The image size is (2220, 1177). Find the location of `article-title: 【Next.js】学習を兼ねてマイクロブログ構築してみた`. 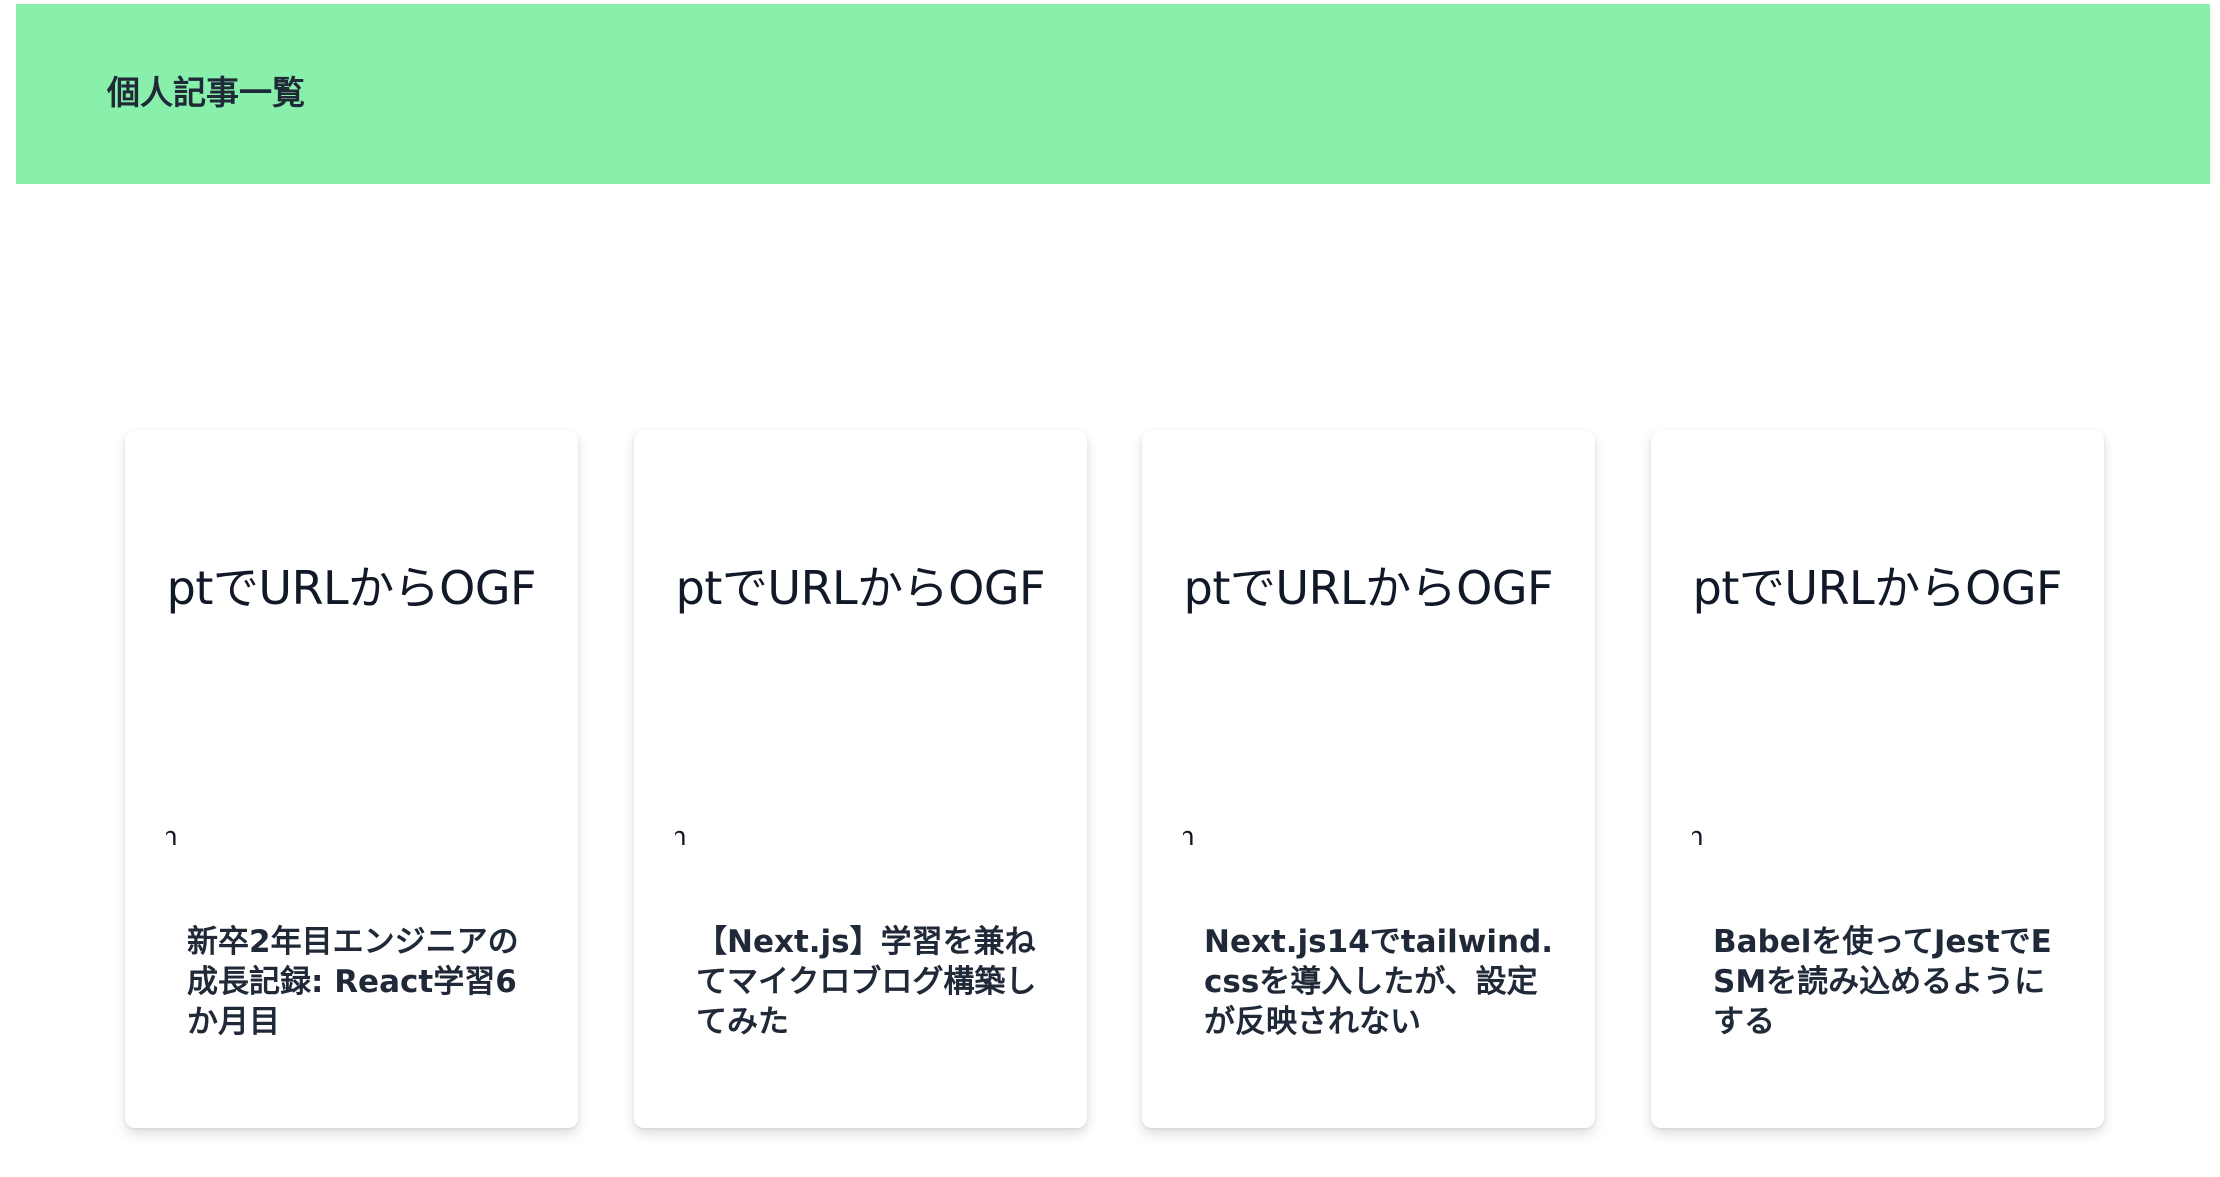

article-title: 【Next.js】学習を兼ねてマイクロブログ構築してみた is located at coordinates (876, 982).